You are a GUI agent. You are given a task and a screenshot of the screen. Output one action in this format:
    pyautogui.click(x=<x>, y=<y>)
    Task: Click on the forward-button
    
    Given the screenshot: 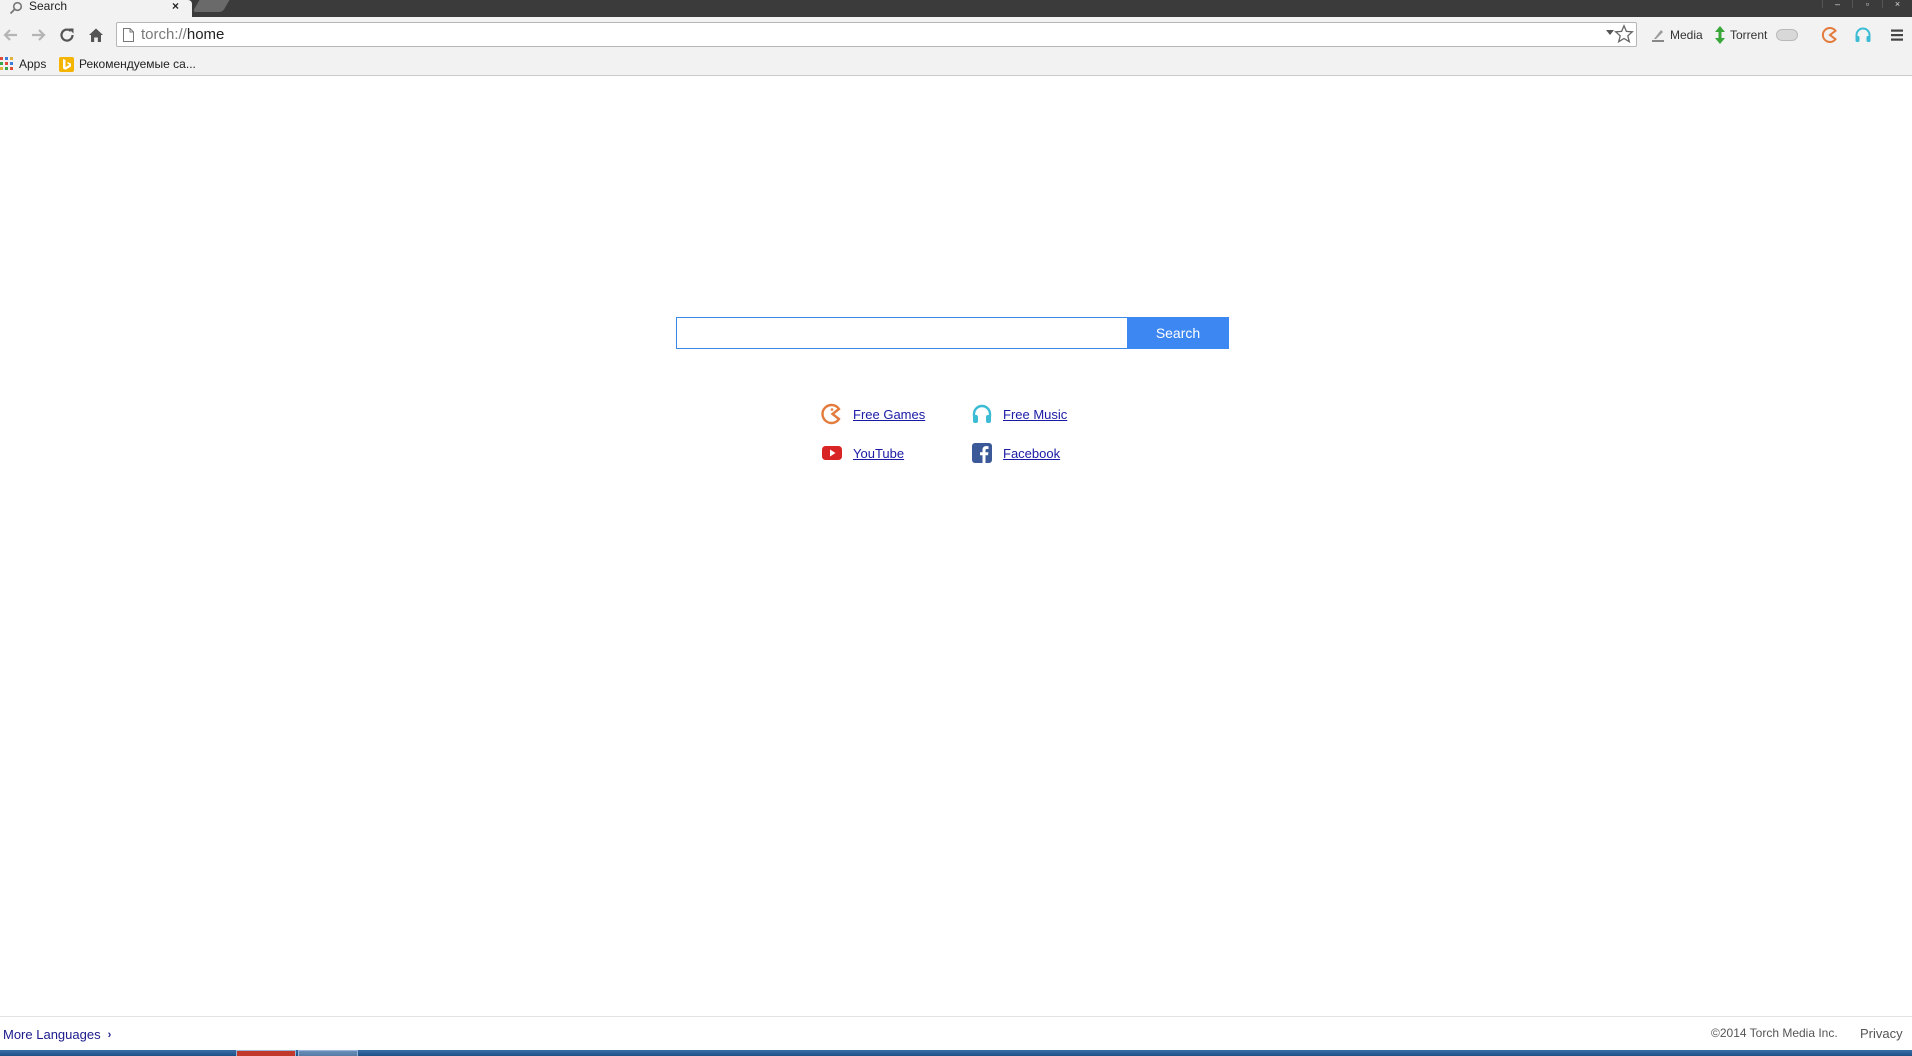 What is the action you would take?
    pyautogui.click(x=38, y=35)
    